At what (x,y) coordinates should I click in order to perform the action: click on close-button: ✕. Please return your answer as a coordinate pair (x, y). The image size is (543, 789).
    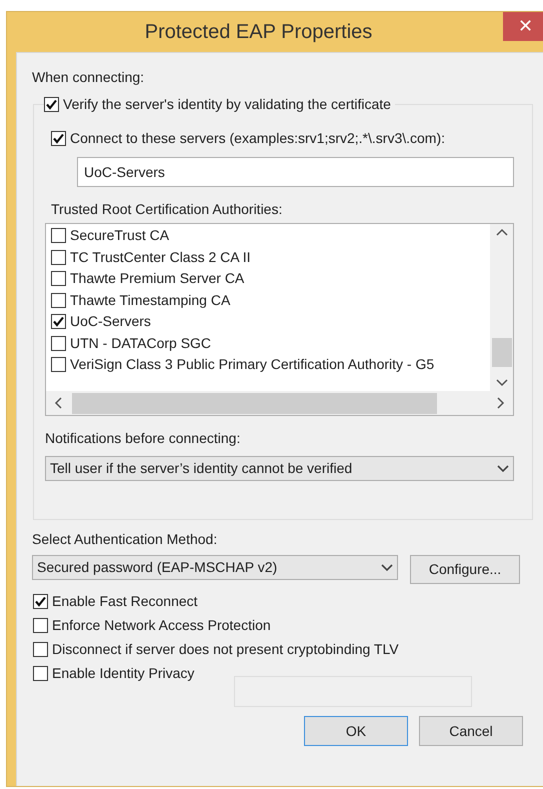
    Looking at the image, I should click on (523, 26).